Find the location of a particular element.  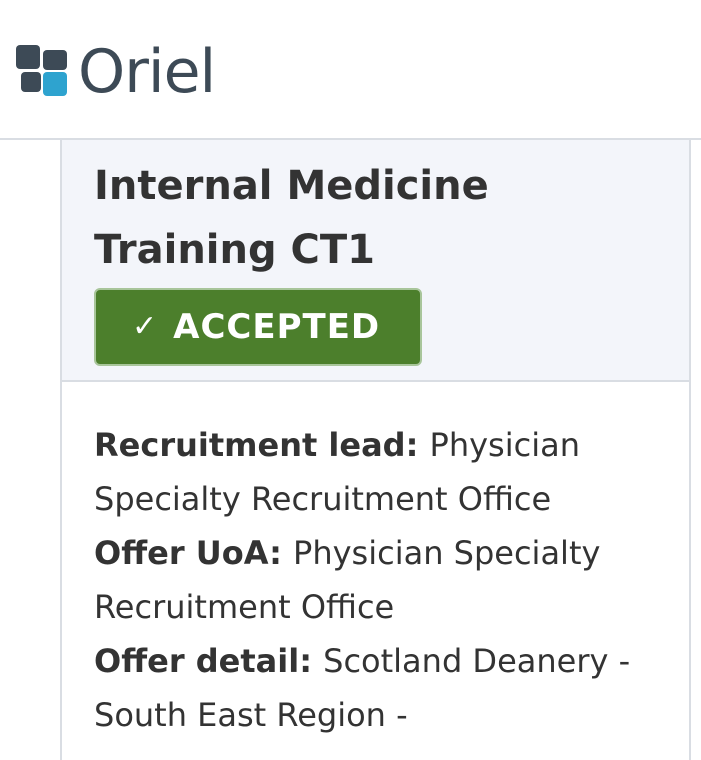

detail-label: Recruitment lead: is located at coordinates (262, 445).